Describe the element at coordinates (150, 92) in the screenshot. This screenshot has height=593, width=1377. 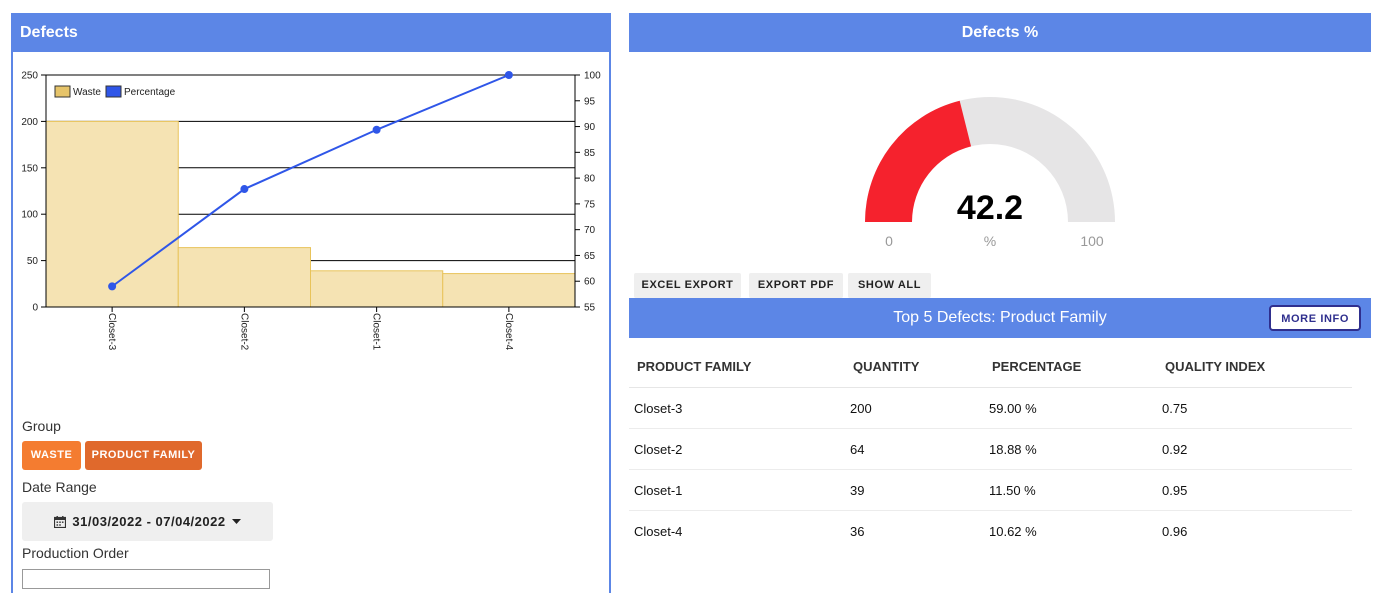
I see `legend-label-percentage: Percentage` at that location.